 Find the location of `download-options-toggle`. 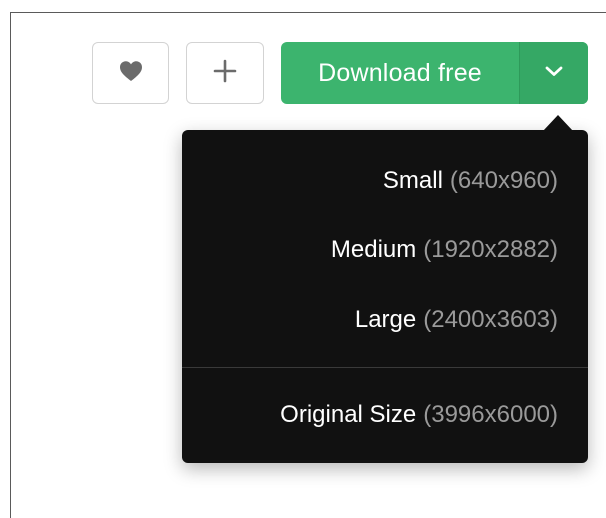

download-options-toggle is located at coordinates (553, 73).